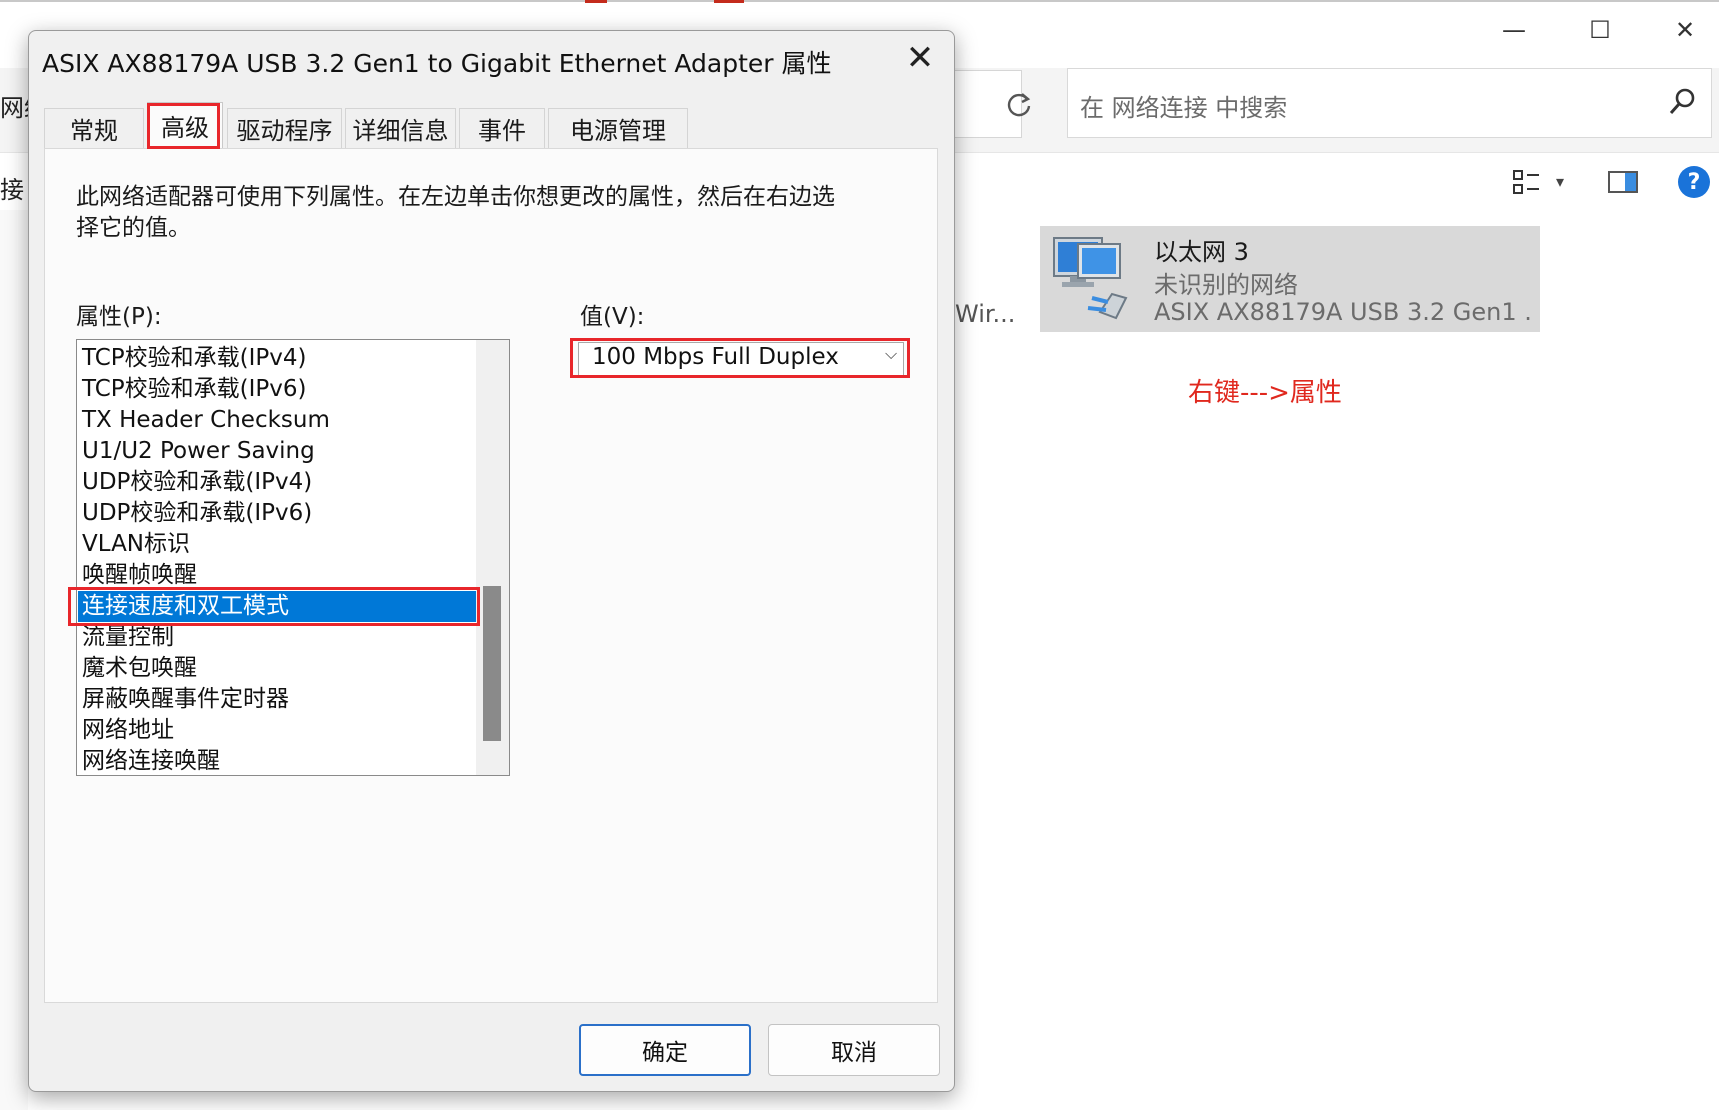  What do you see at coordinates (276, 730) in the screenshot?
I see `list-item: 网络地址` at bounding box center [276, 730].